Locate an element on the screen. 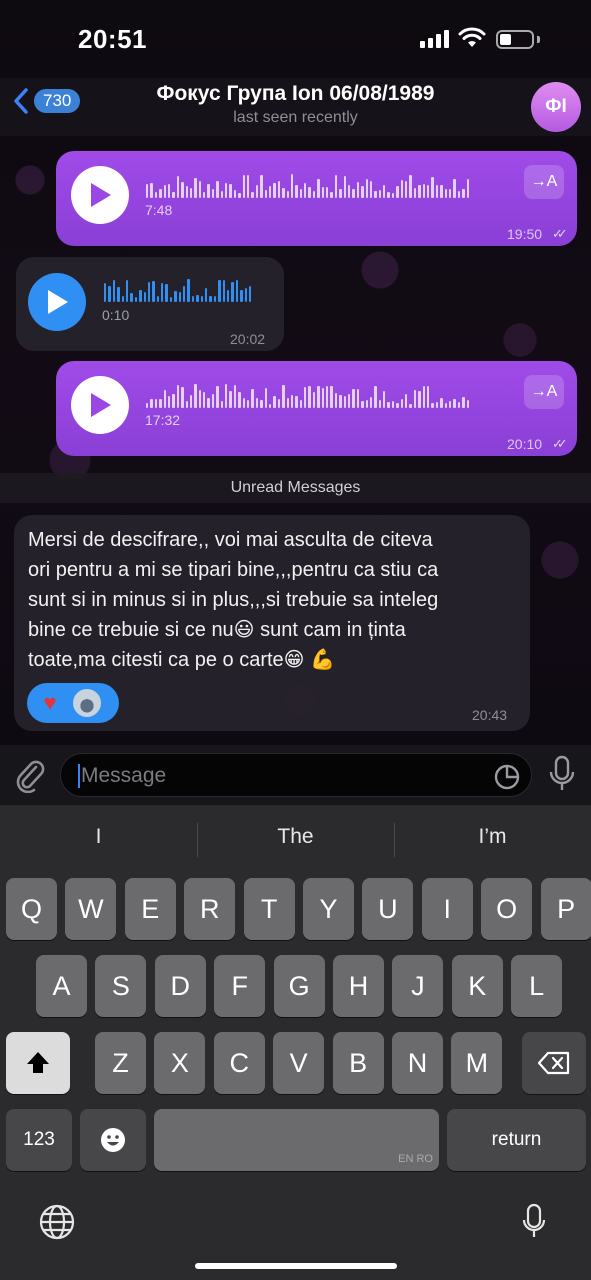 The image size is (591, 1280). suggestion-bar: I The I’m is located at coordinates (295, 840).